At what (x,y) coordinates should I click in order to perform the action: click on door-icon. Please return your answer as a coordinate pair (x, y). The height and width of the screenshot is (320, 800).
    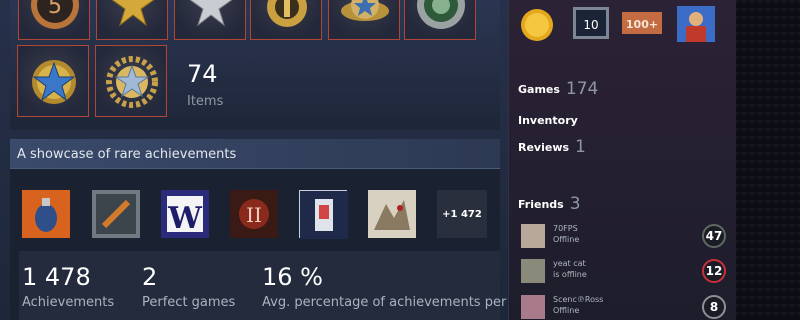
    Looking at the image, I should click on (323, 214).